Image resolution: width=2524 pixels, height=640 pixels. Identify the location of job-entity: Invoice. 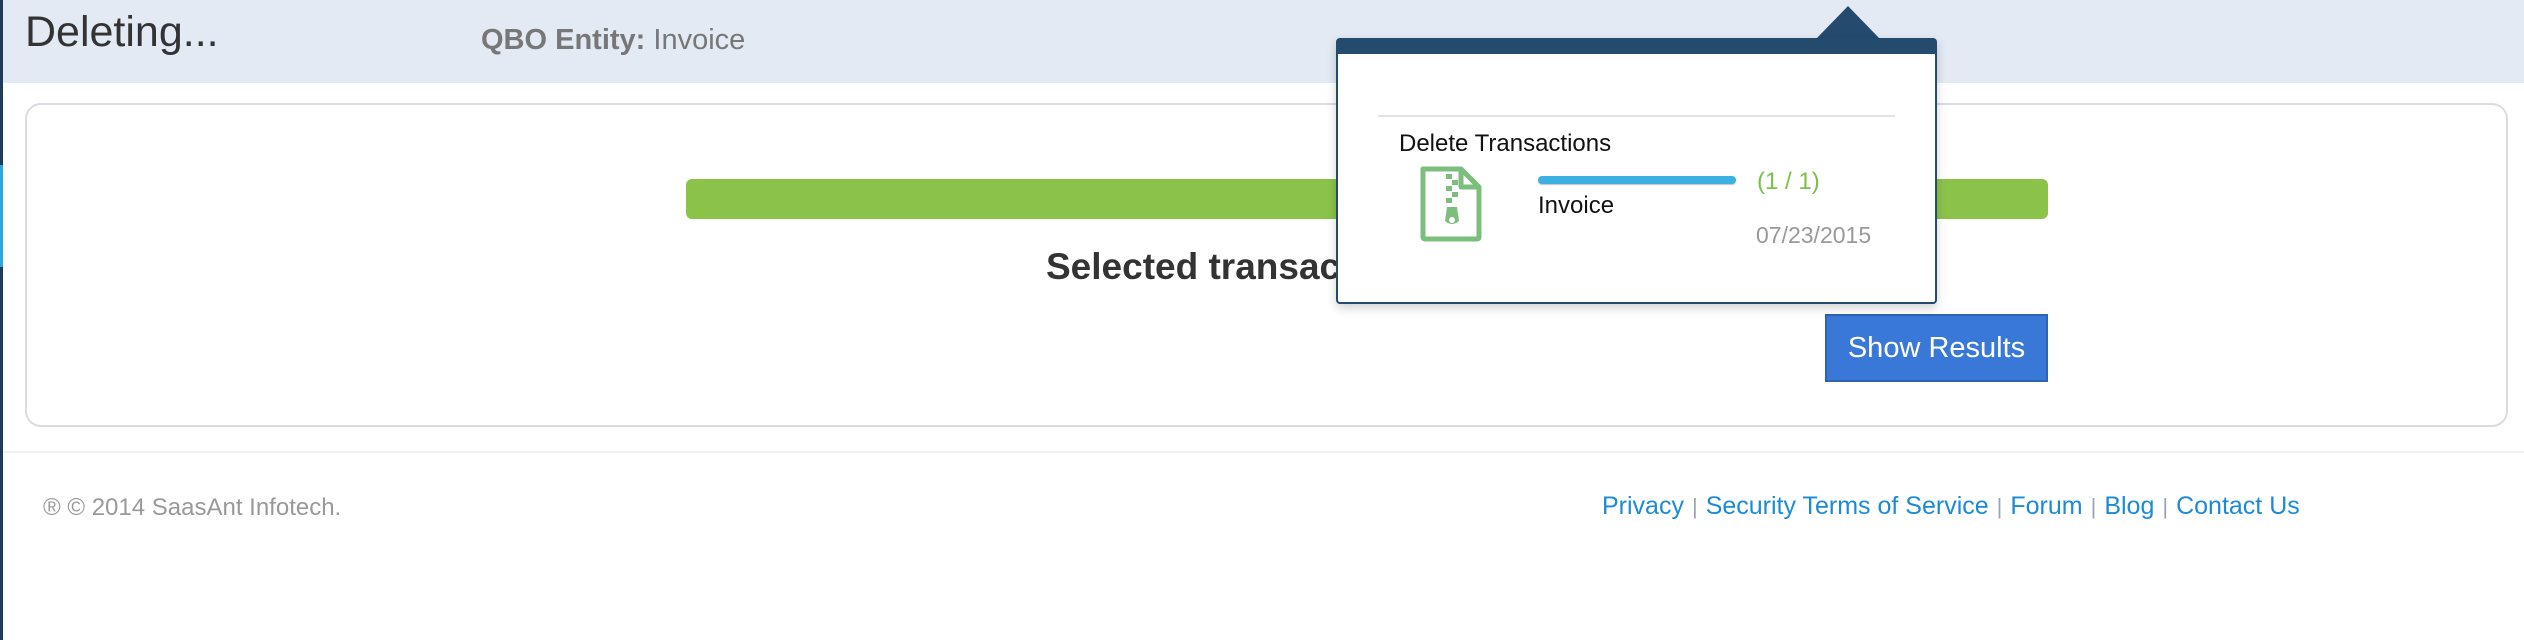
(1576, 205).